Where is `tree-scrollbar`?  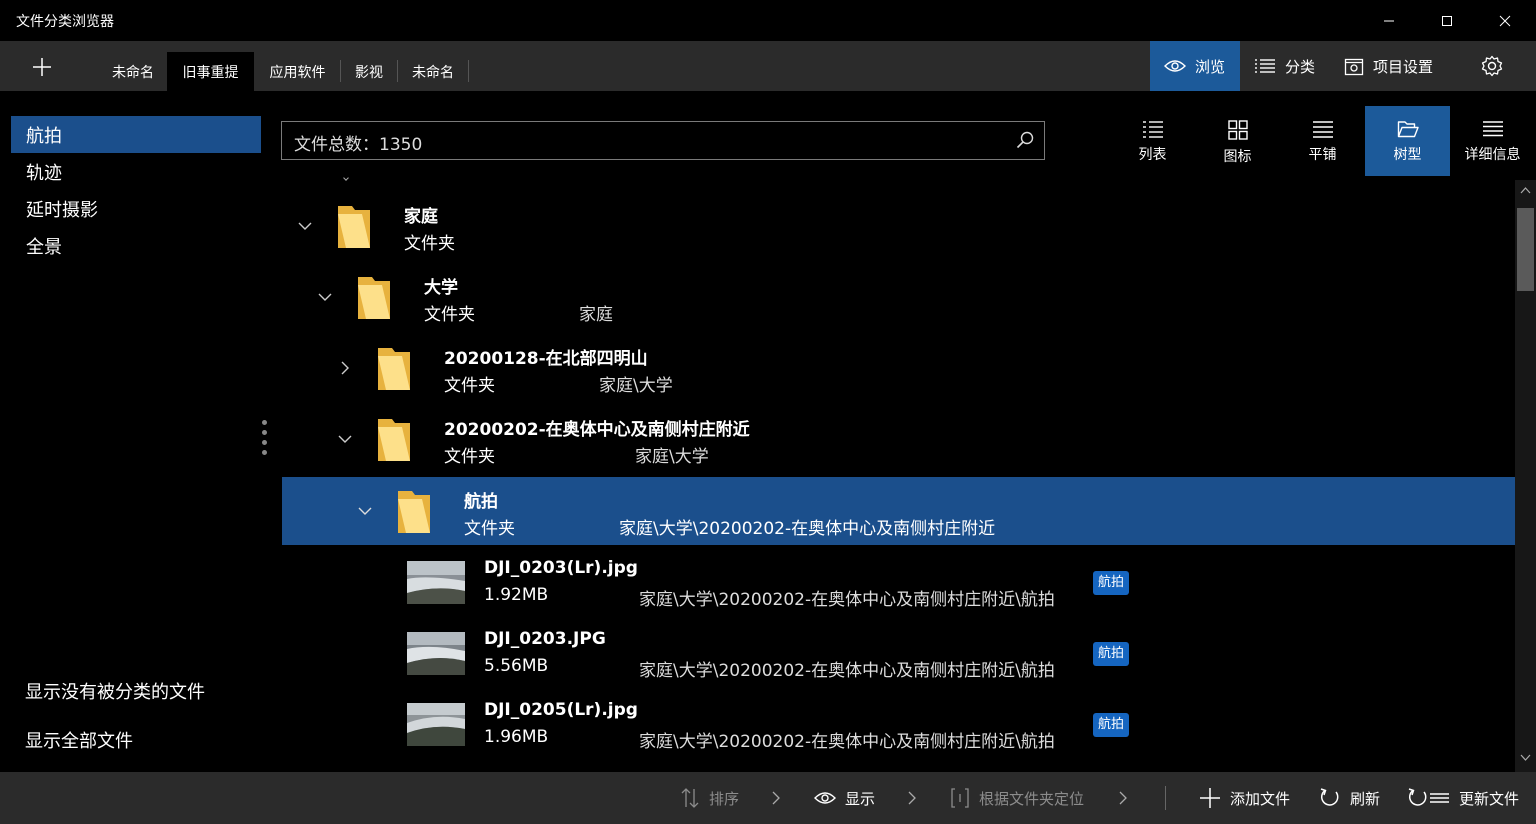 tree-scrollbar is located at coordinates (1525, 476).